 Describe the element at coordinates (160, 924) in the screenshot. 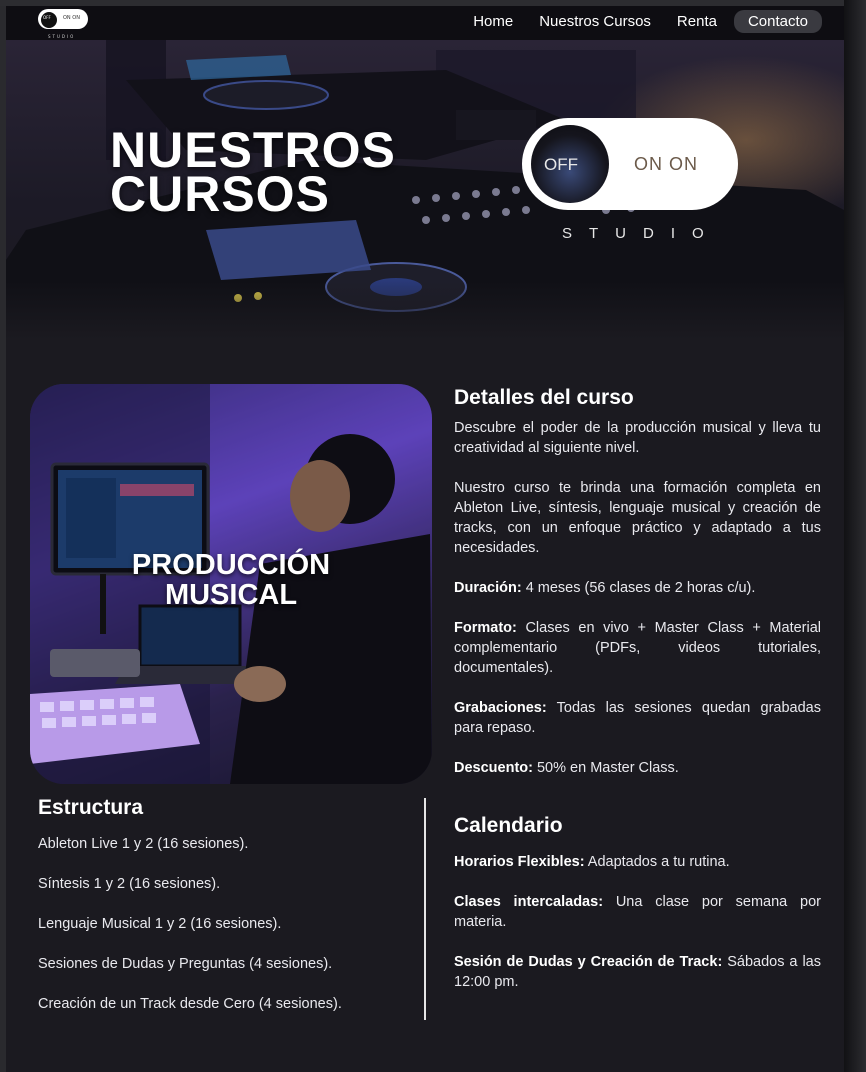

I see `estructura-item: Lenguaje Musical 1 y 2 (16 sesiones).` at that location.